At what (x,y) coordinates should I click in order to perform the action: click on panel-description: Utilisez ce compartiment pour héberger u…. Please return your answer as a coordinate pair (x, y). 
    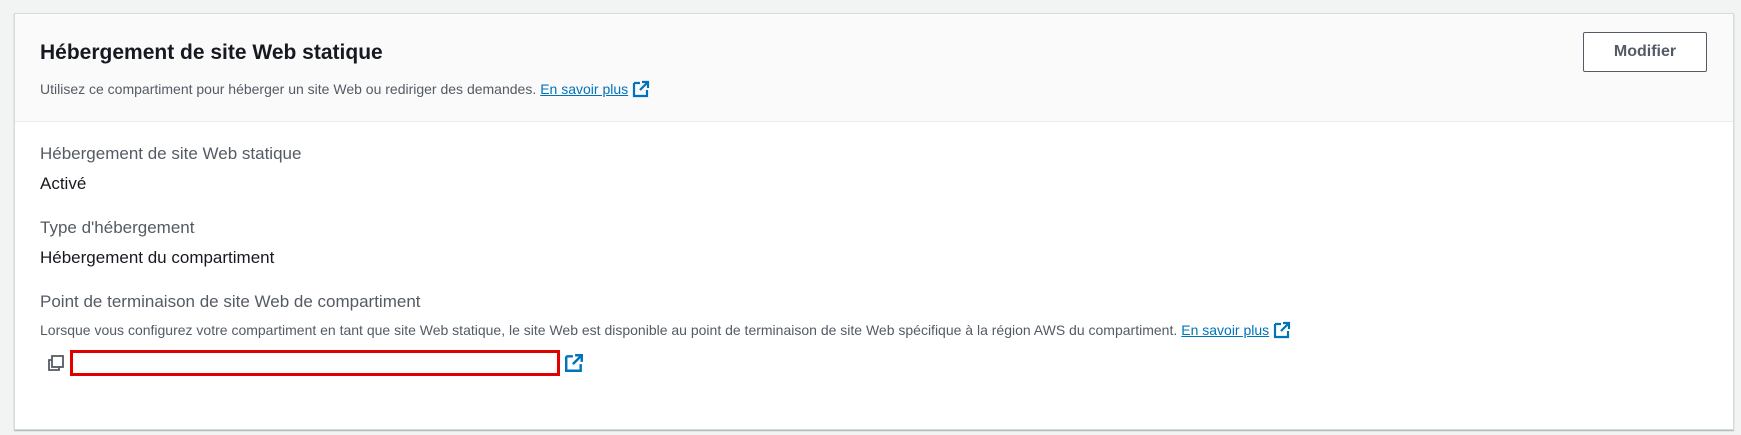
    Looking at the image, I should click on (886, 89).